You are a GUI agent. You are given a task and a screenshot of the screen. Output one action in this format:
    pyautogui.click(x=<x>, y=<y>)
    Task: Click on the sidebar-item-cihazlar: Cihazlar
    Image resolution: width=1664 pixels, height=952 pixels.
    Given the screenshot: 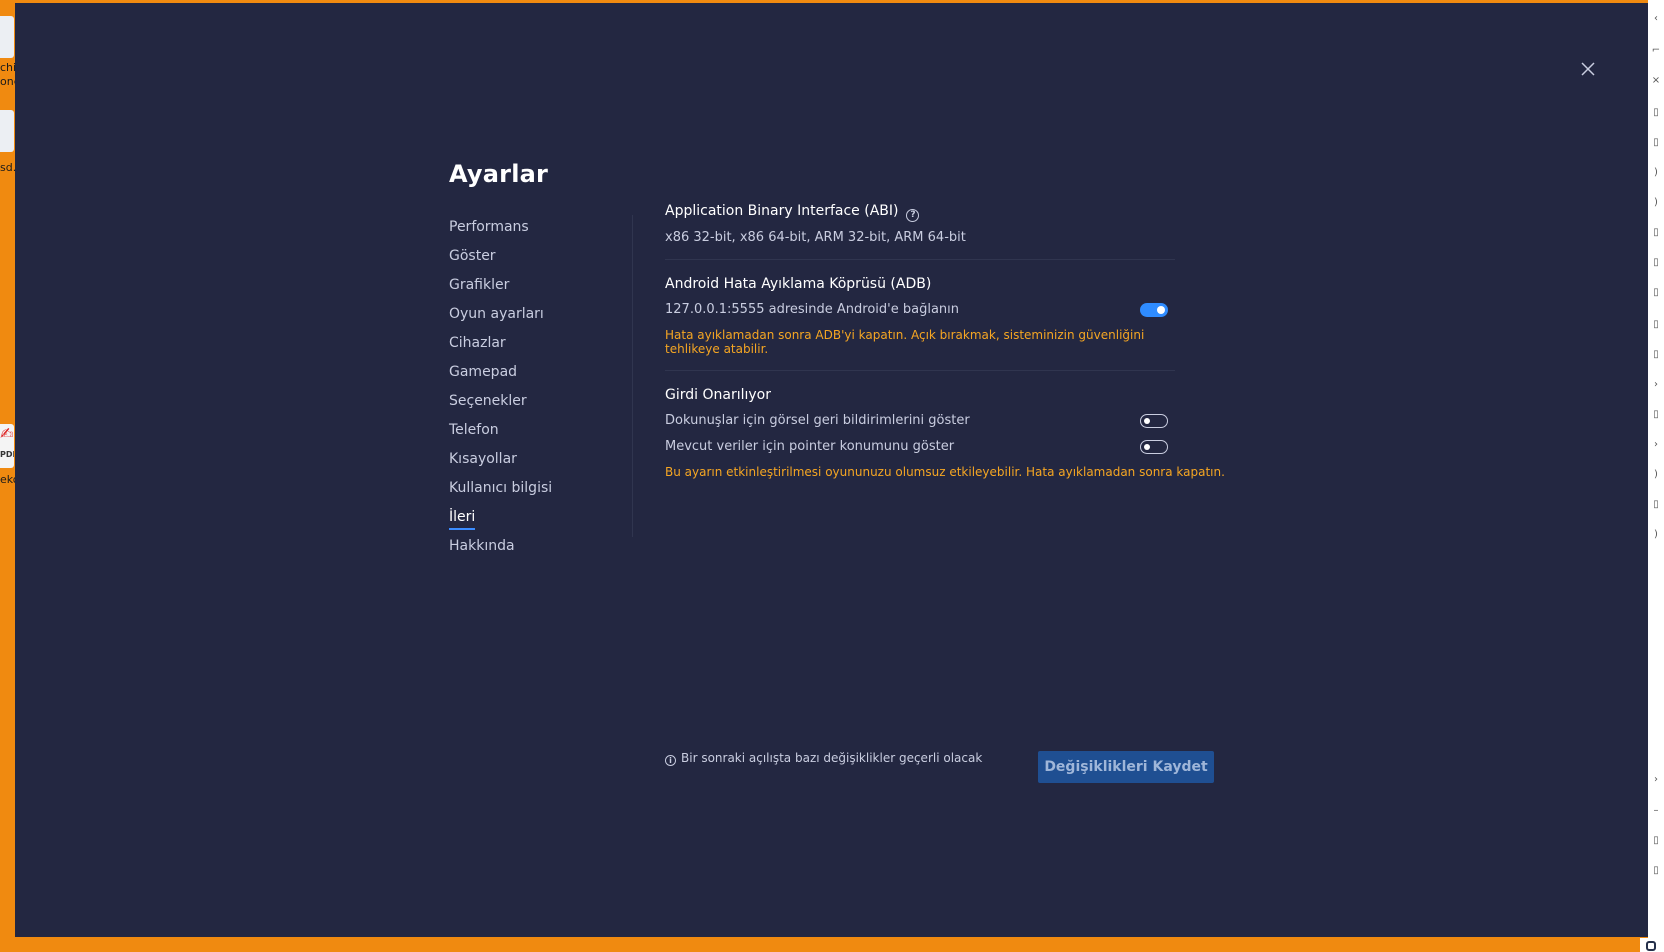 What is the action you would take?
    pyautogui.click(x=477, y=343)
    